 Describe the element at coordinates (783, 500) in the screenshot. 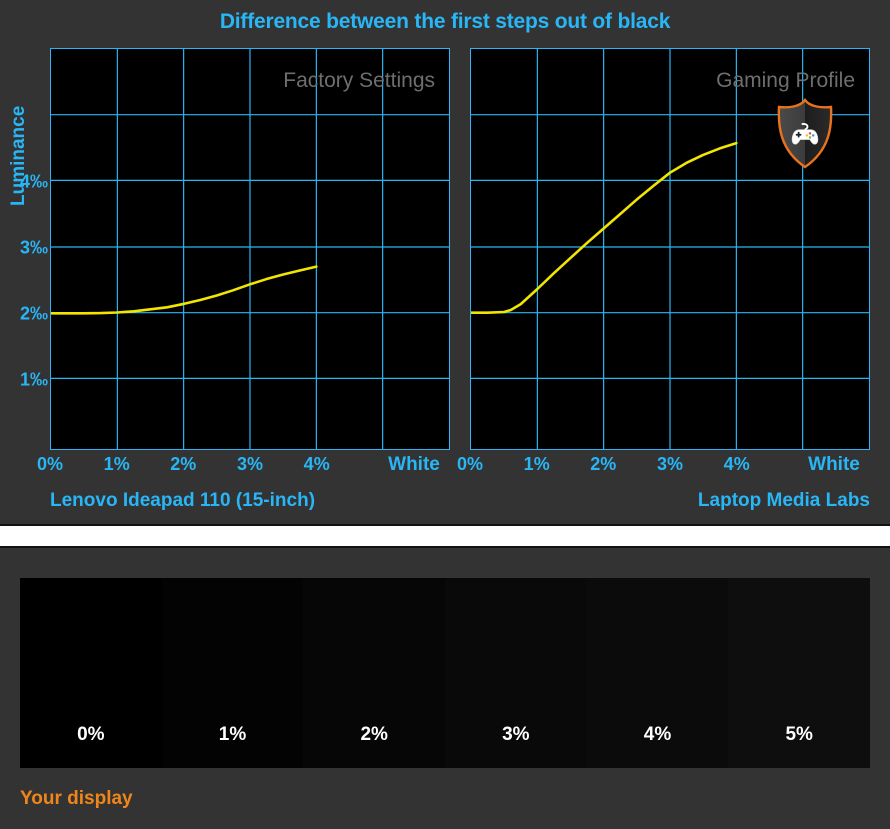

I see `caption-source: Laptop Media Labs` at that location.